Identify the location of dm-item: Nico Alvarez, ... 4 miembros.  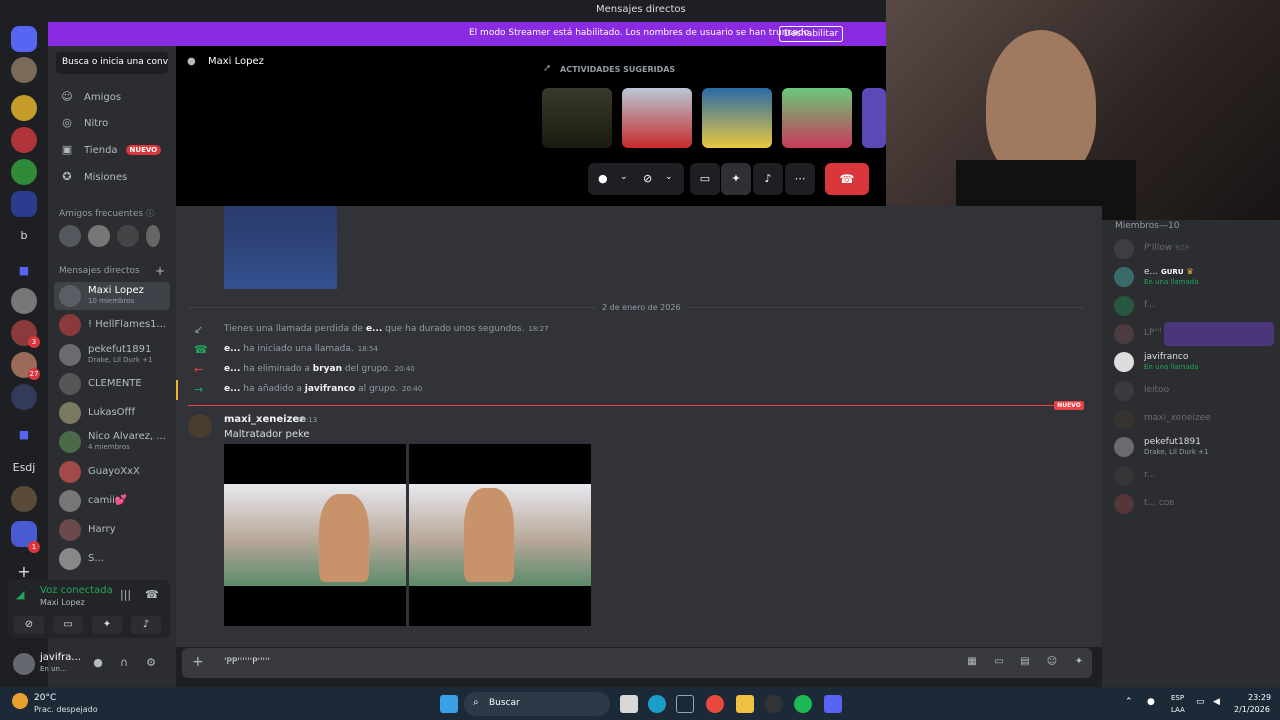
(112, 442).